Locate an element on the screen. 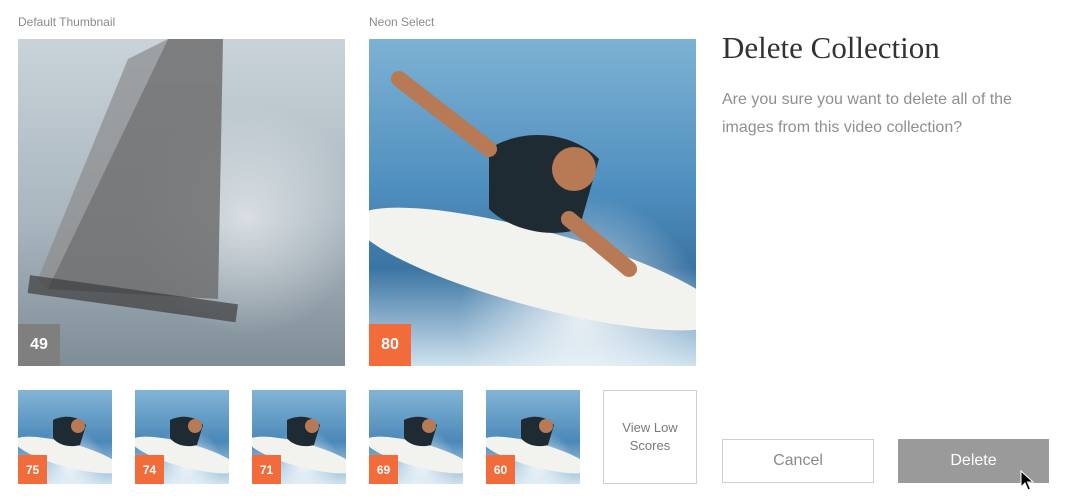  score-badge: 75 is located at coordinates (32, 469).